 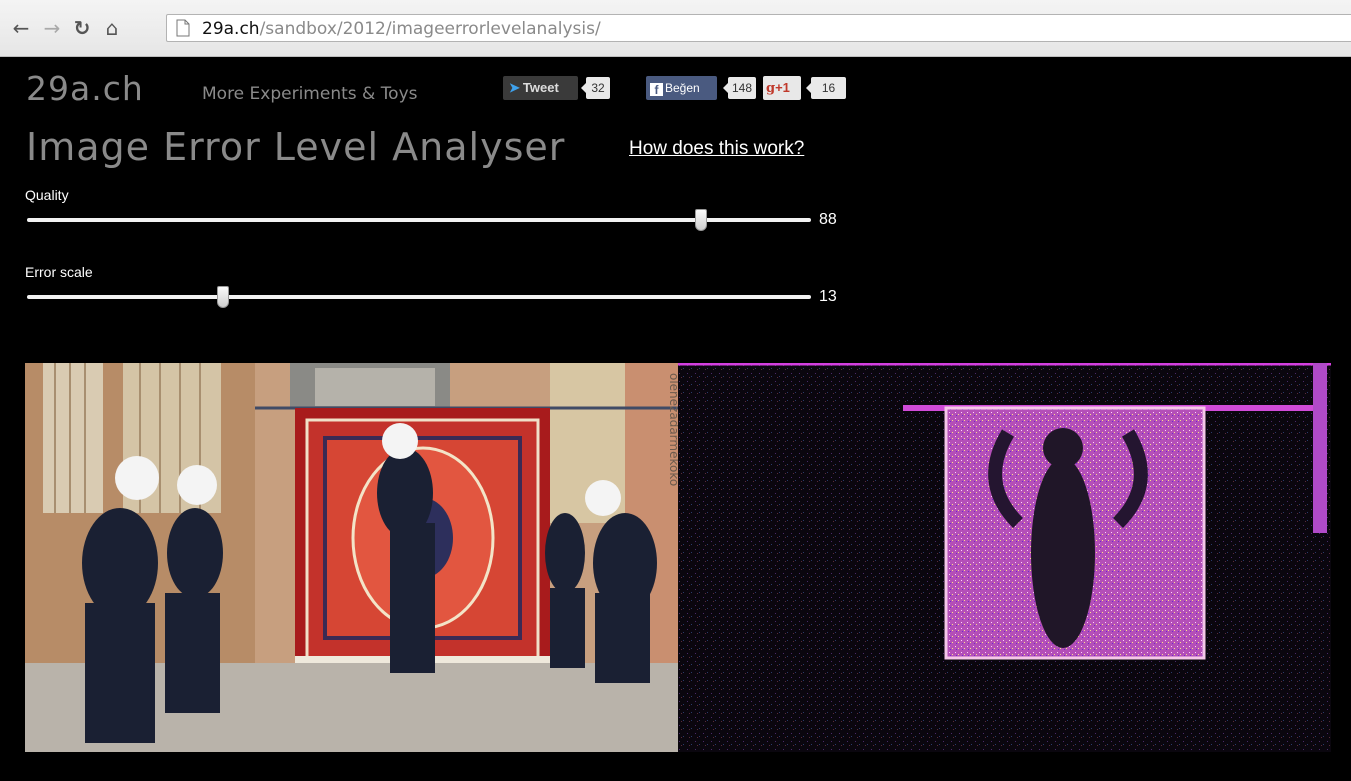 I want to click on page-icon, so click(x=183, y=28).